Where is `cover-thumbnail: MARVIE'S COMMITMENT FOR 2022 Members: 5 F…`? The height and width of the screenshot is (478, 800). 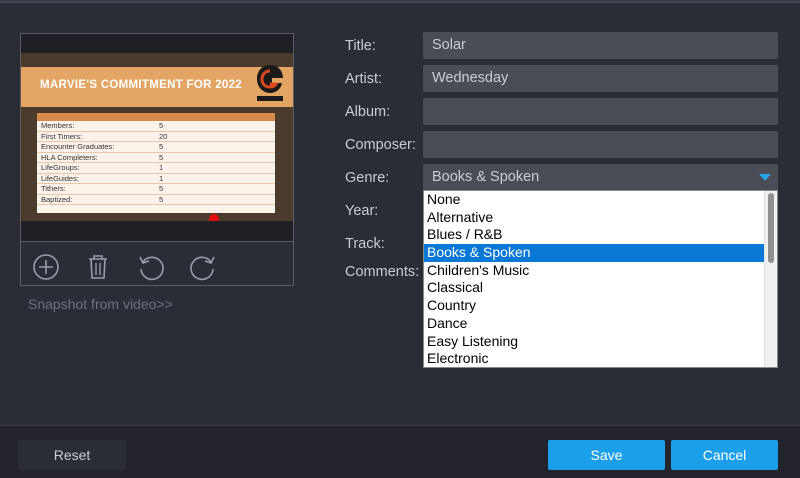 cover-thumbnail: MARVIE'S COMMITMENT FOR 2022 Members: 5 F… is located at coordinates (157, 137).